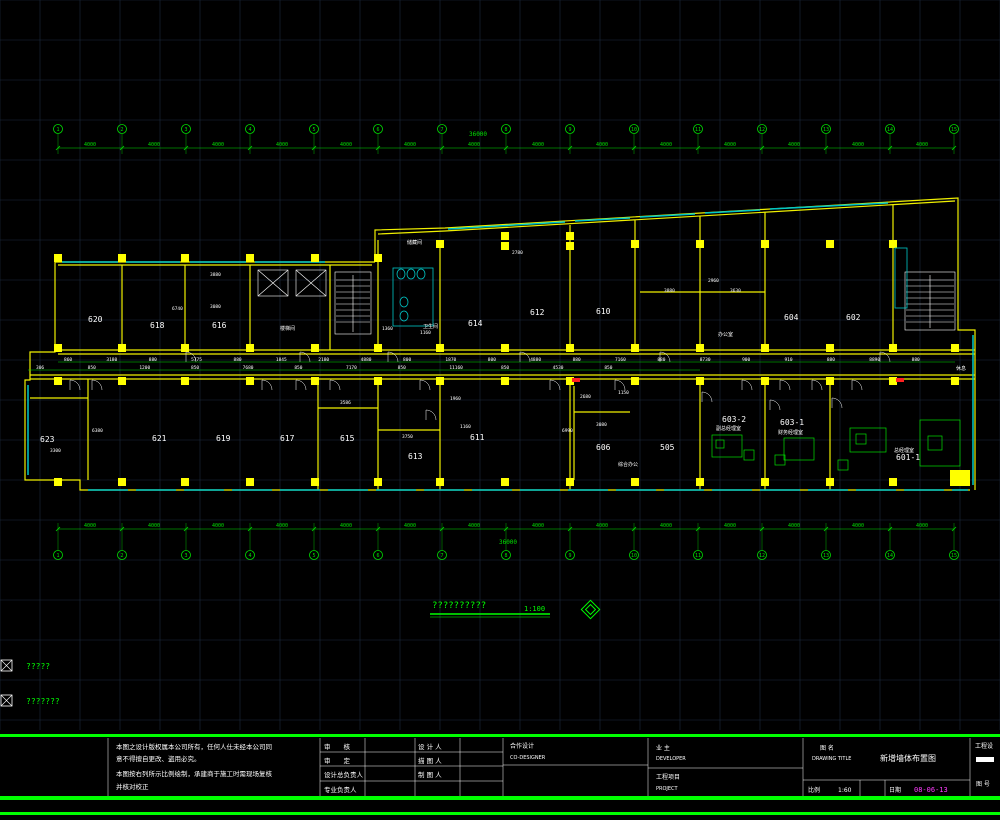 Image resolution: width=1000 pixels, height=820 pixels. Describe the element at coordinates (194, 746) in the screenshot. I see `notice-line-1: 本图之设计版权属本公司所有，任何人仕未经本公司同` at that location.